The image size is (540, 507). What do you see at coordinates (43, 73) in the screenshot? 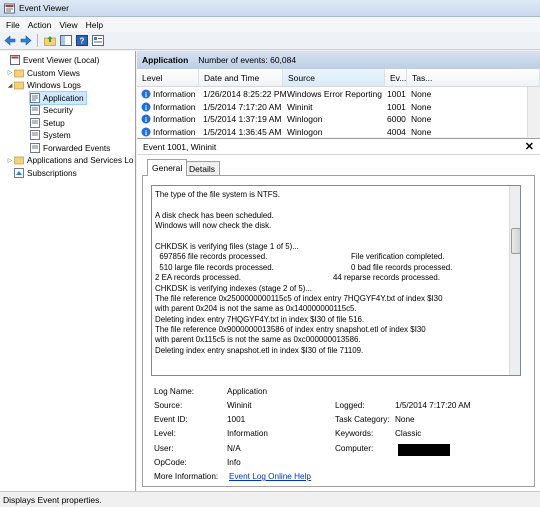
I see `tree-item-custom-views: ▷ Custom Views` at bounding box center [43, 73].